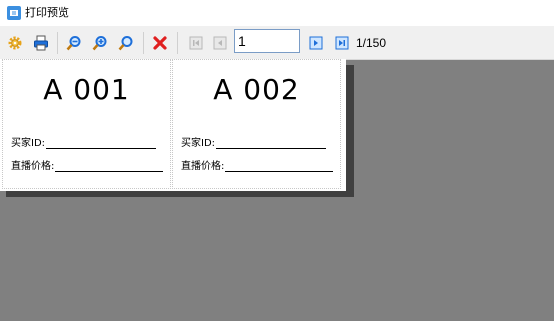 The height and width of the screenshot is (321, 554). What do you see at coordinates (100, 43) in the screenshot?
I see `zoom-in-icon` at bounding box center [100, 43].